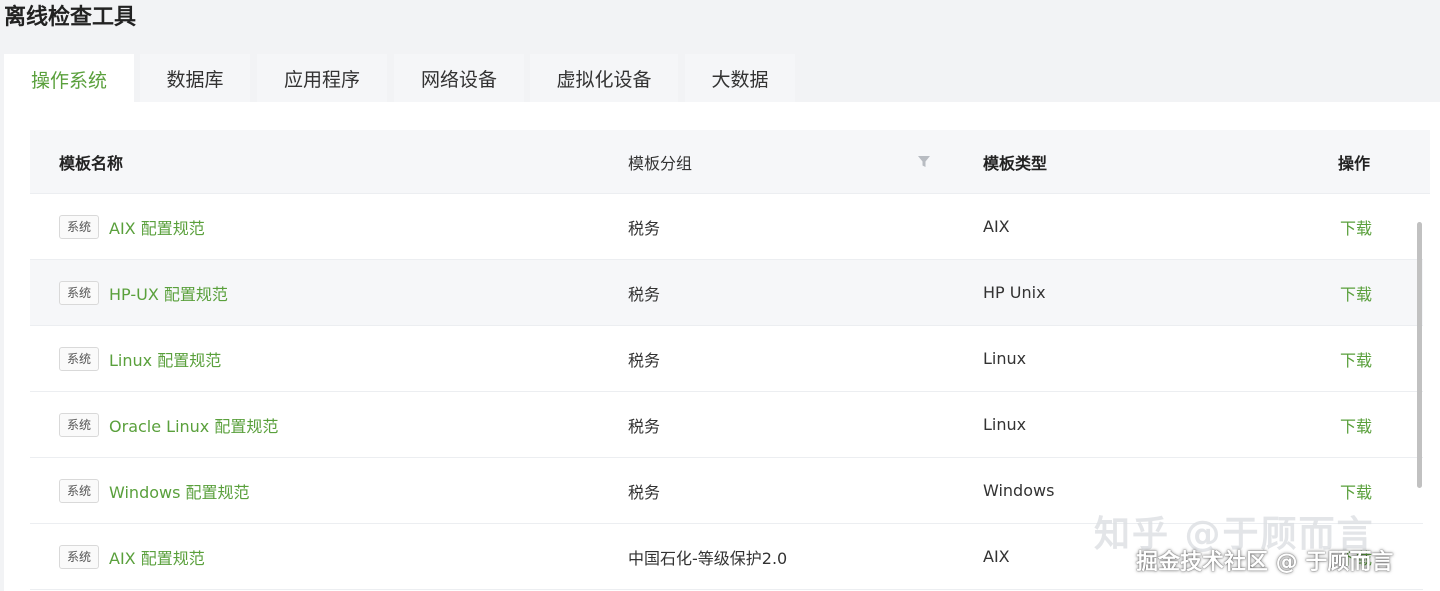 Image resolution: width=1440 pixels, height=591 pixels. Describe the element at coordinates (604, 78) in the screenshot. I see `tab-virtualization-devices: 虚拟化设备` at that location.